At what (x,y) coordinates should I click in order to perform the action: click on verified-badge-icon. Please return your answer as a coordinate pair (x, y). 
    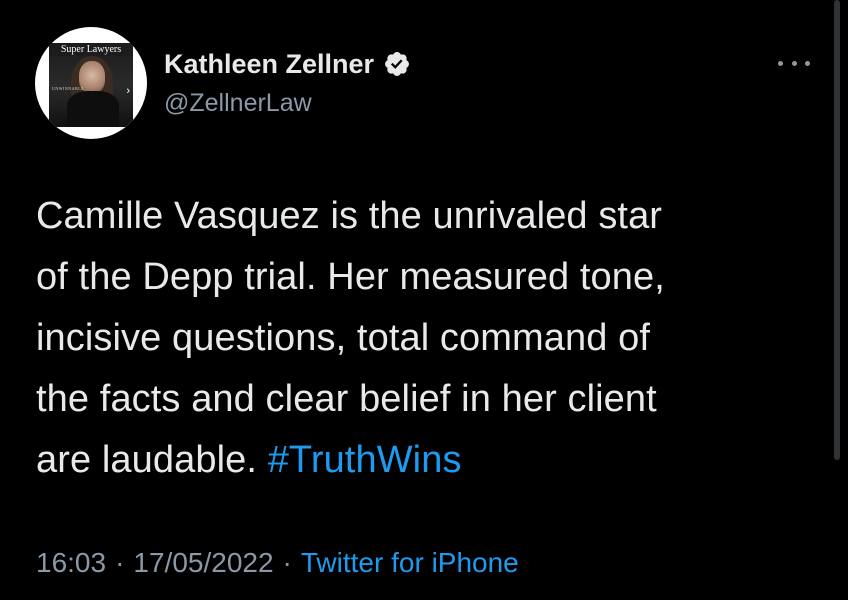
    Looking at the image, I should click on (397, 64).